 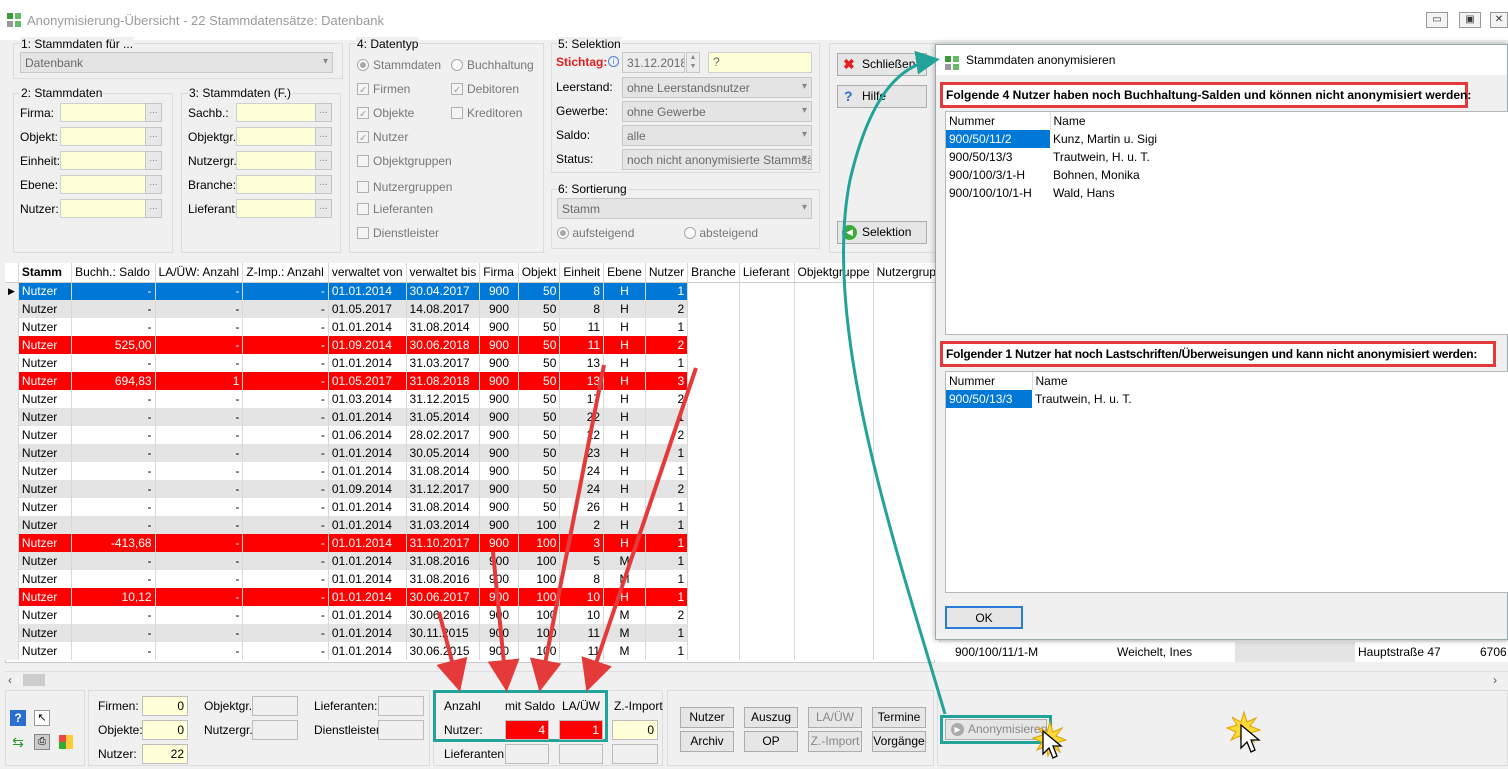 What do you see at coordinates (906, 273) in the screenshot?
I see `column-header: Nutzergrup` at bounding box center [906, 273].